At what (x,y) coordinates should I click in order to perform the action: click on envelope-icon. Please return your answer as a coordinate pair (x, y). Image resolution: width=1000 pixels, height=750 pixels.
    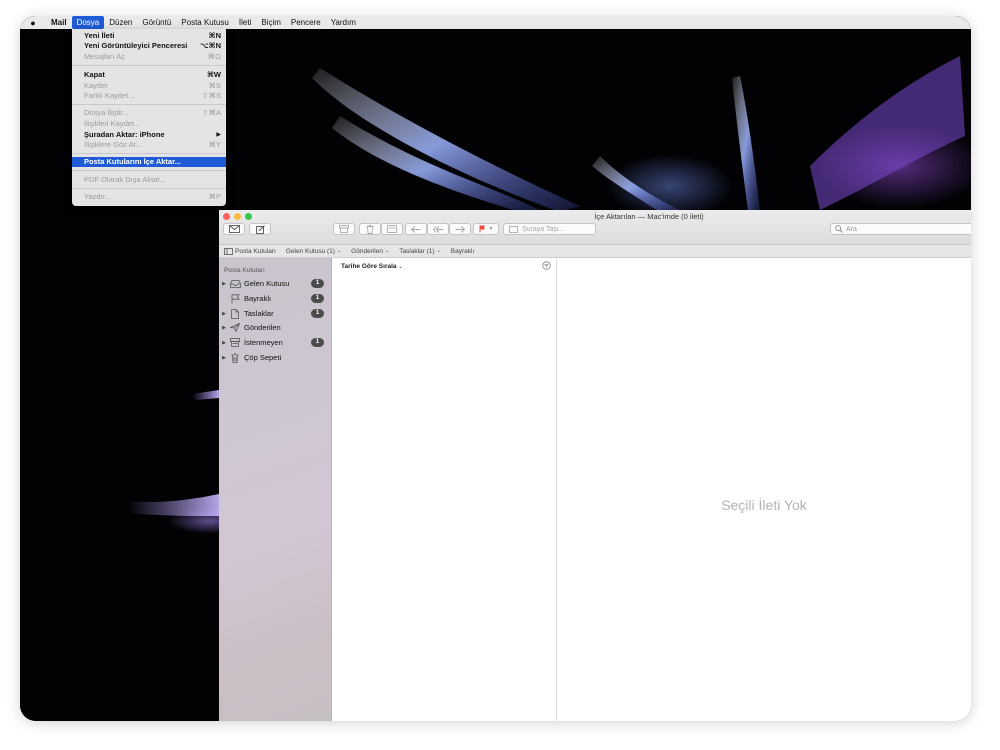
    Looking at the image, I should click on (234, 229).